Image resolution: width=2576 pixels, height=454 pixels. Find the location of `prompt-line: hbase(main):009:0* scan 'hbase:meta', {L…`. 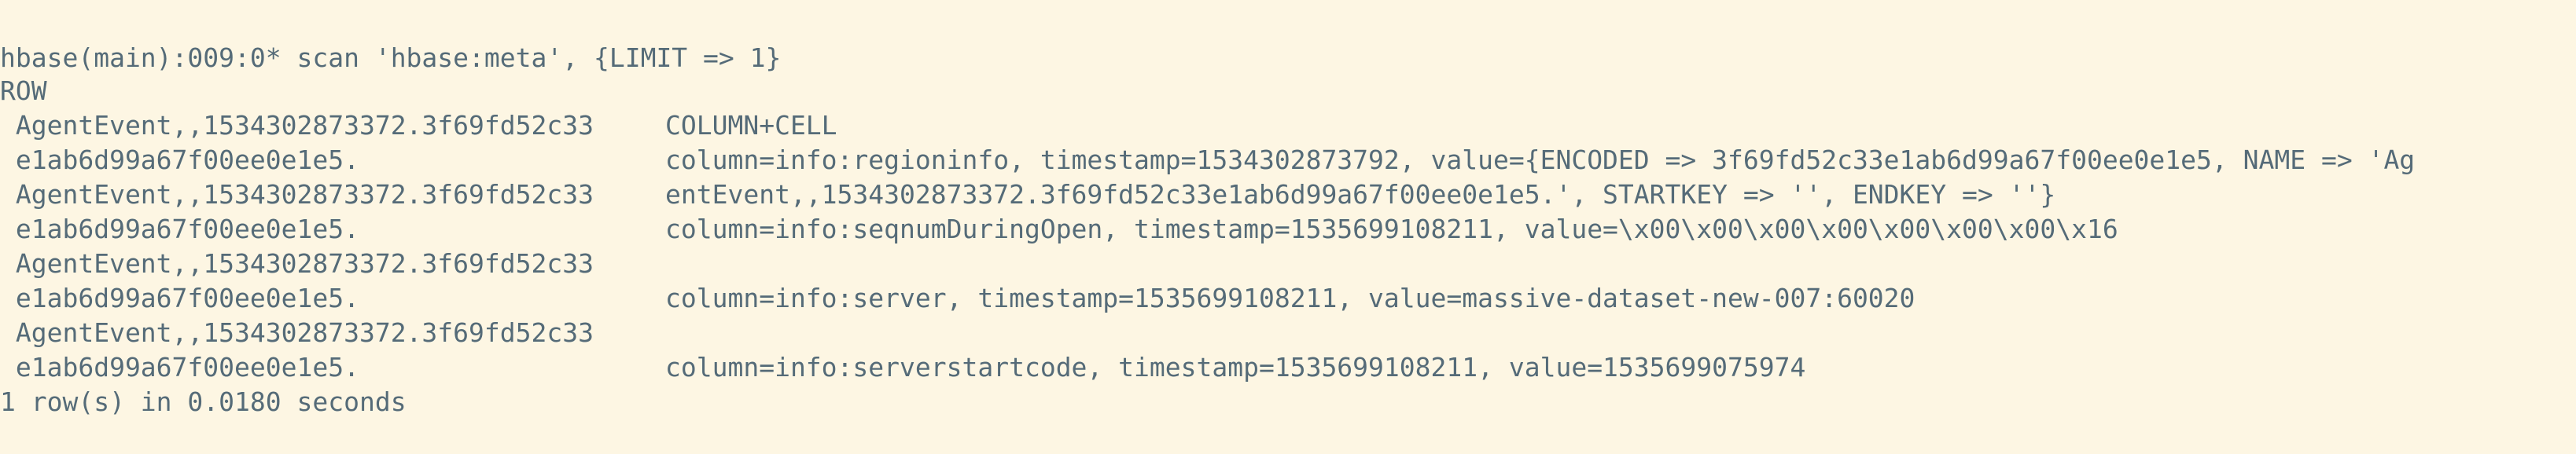

prompt-line: hbase(main):009:0* scan 'hbase:meta', {L… is located at coordinates (390, 39).